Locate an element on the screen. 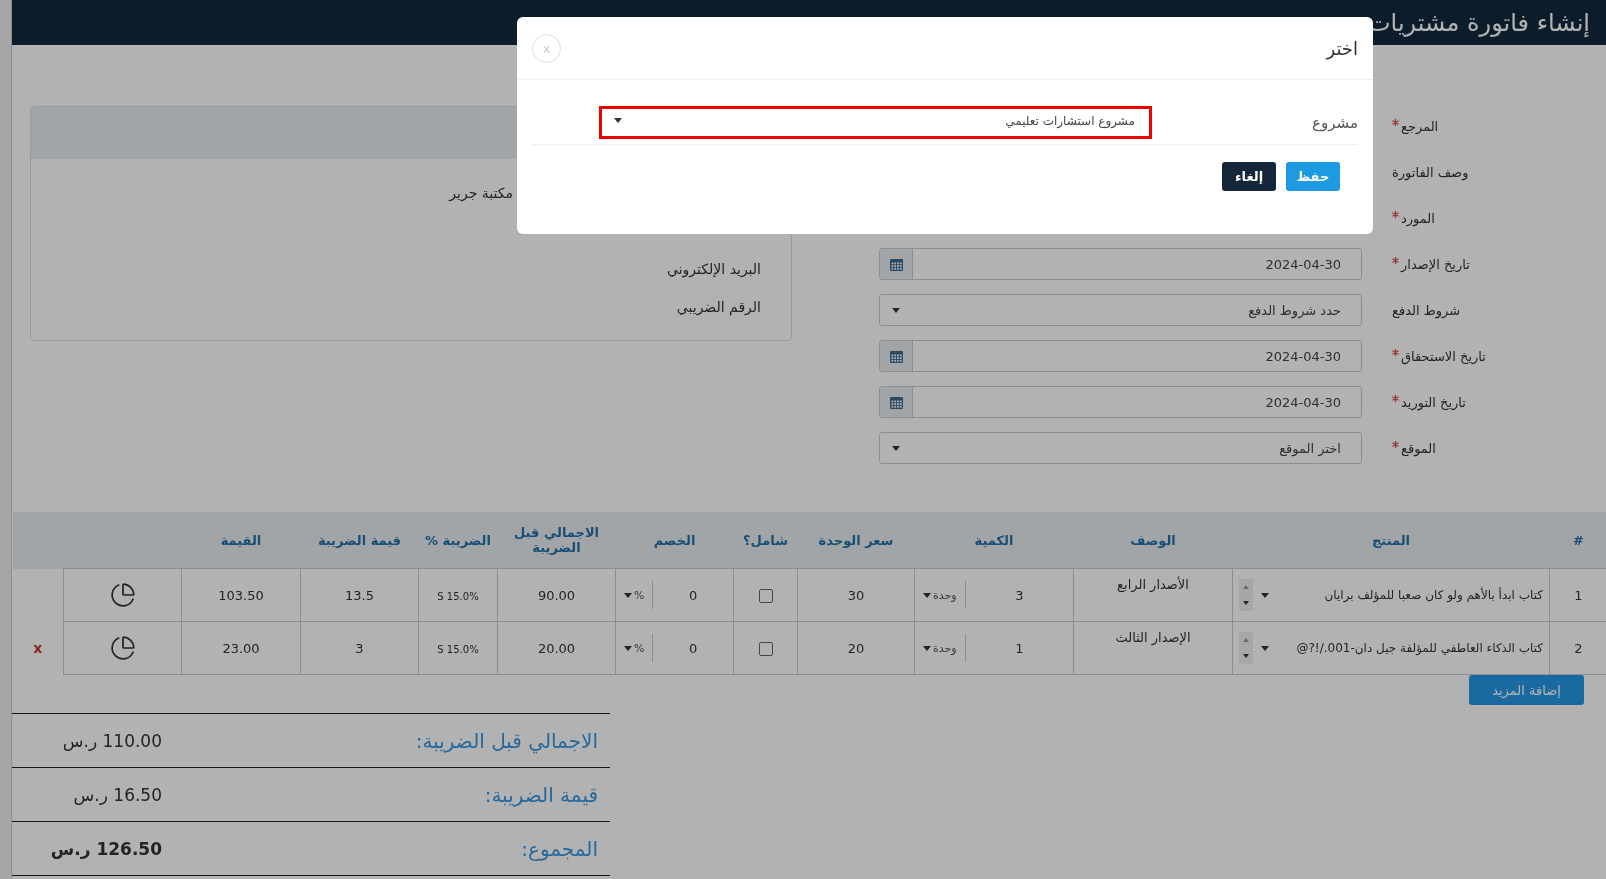 Image resolution: width=1606 pixels, height=879 pixels. column-header: سعر الوحدة is located at coordinates (856, 540).